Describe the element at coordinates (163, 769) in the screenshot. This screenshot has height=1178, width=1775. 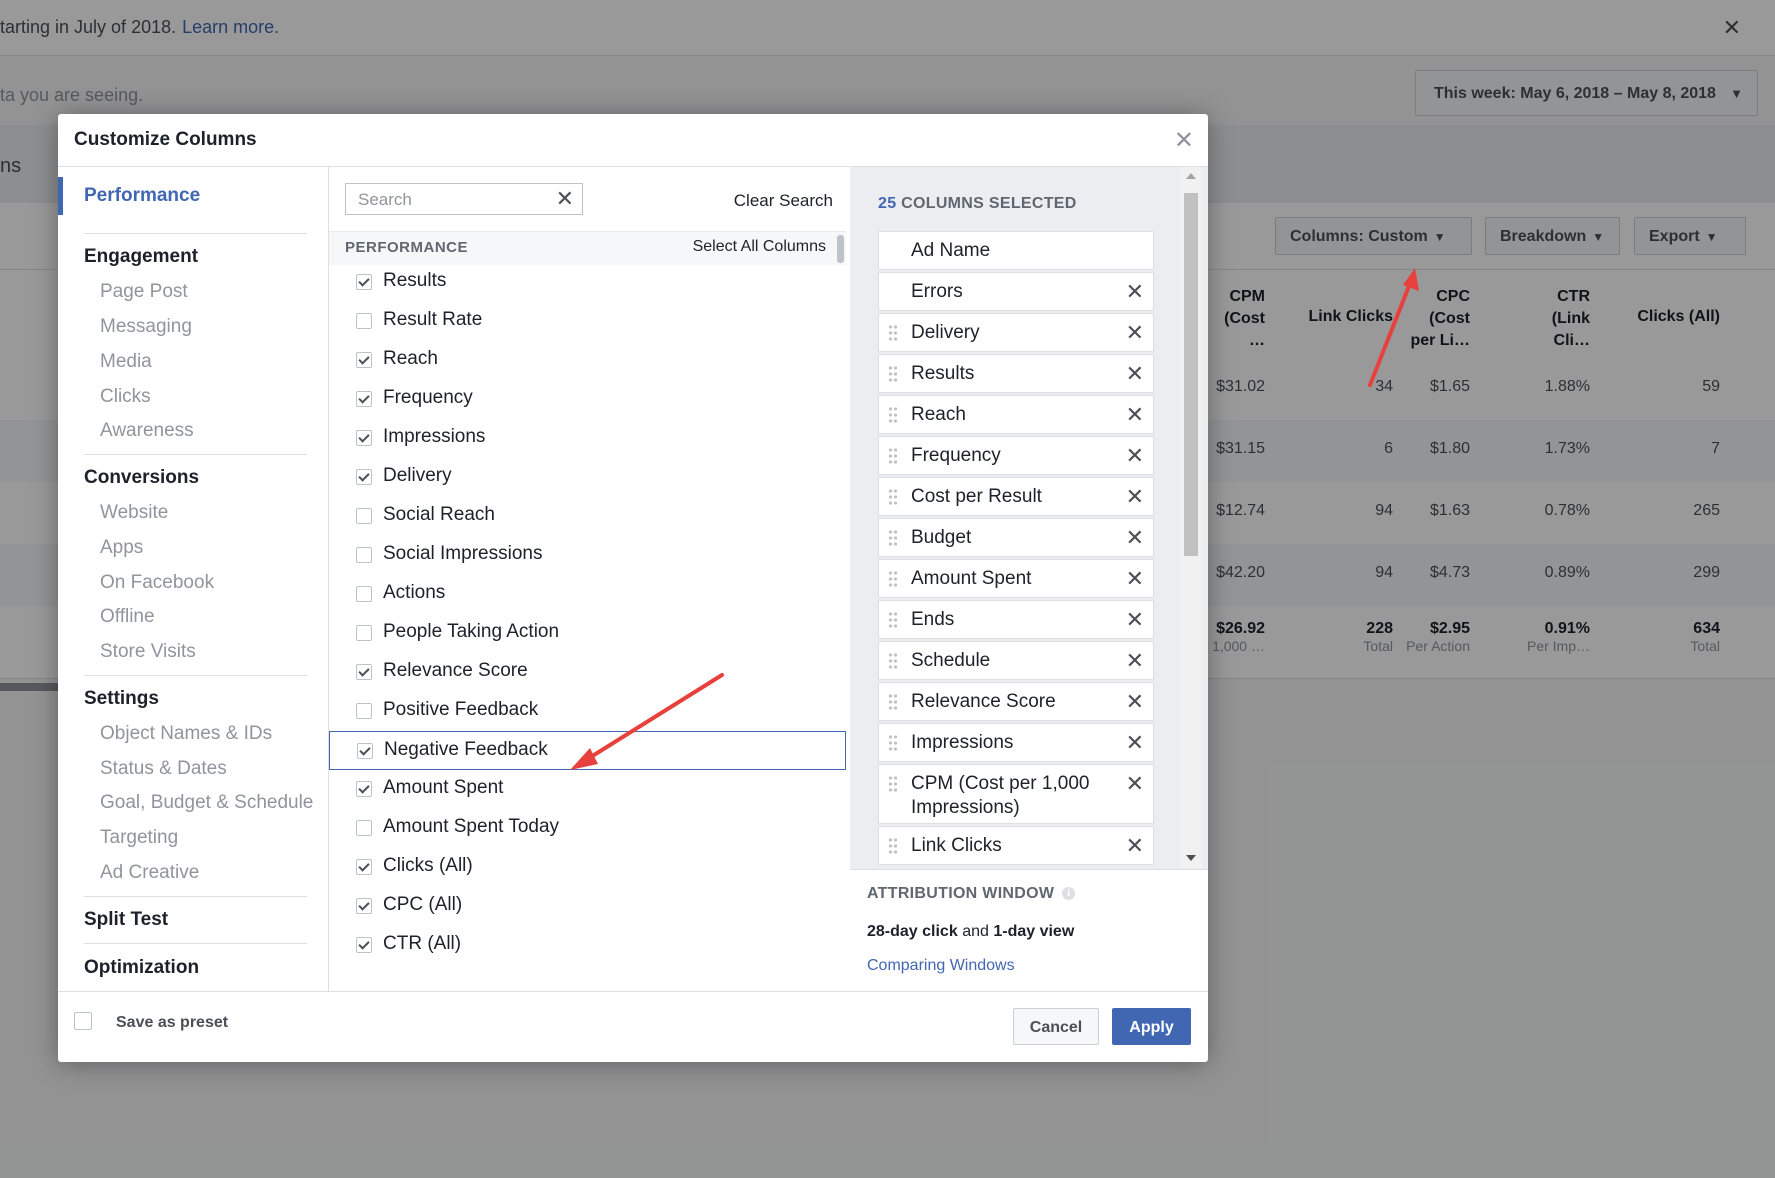
I see `nav-status-dates: Status & Dates` at that location.